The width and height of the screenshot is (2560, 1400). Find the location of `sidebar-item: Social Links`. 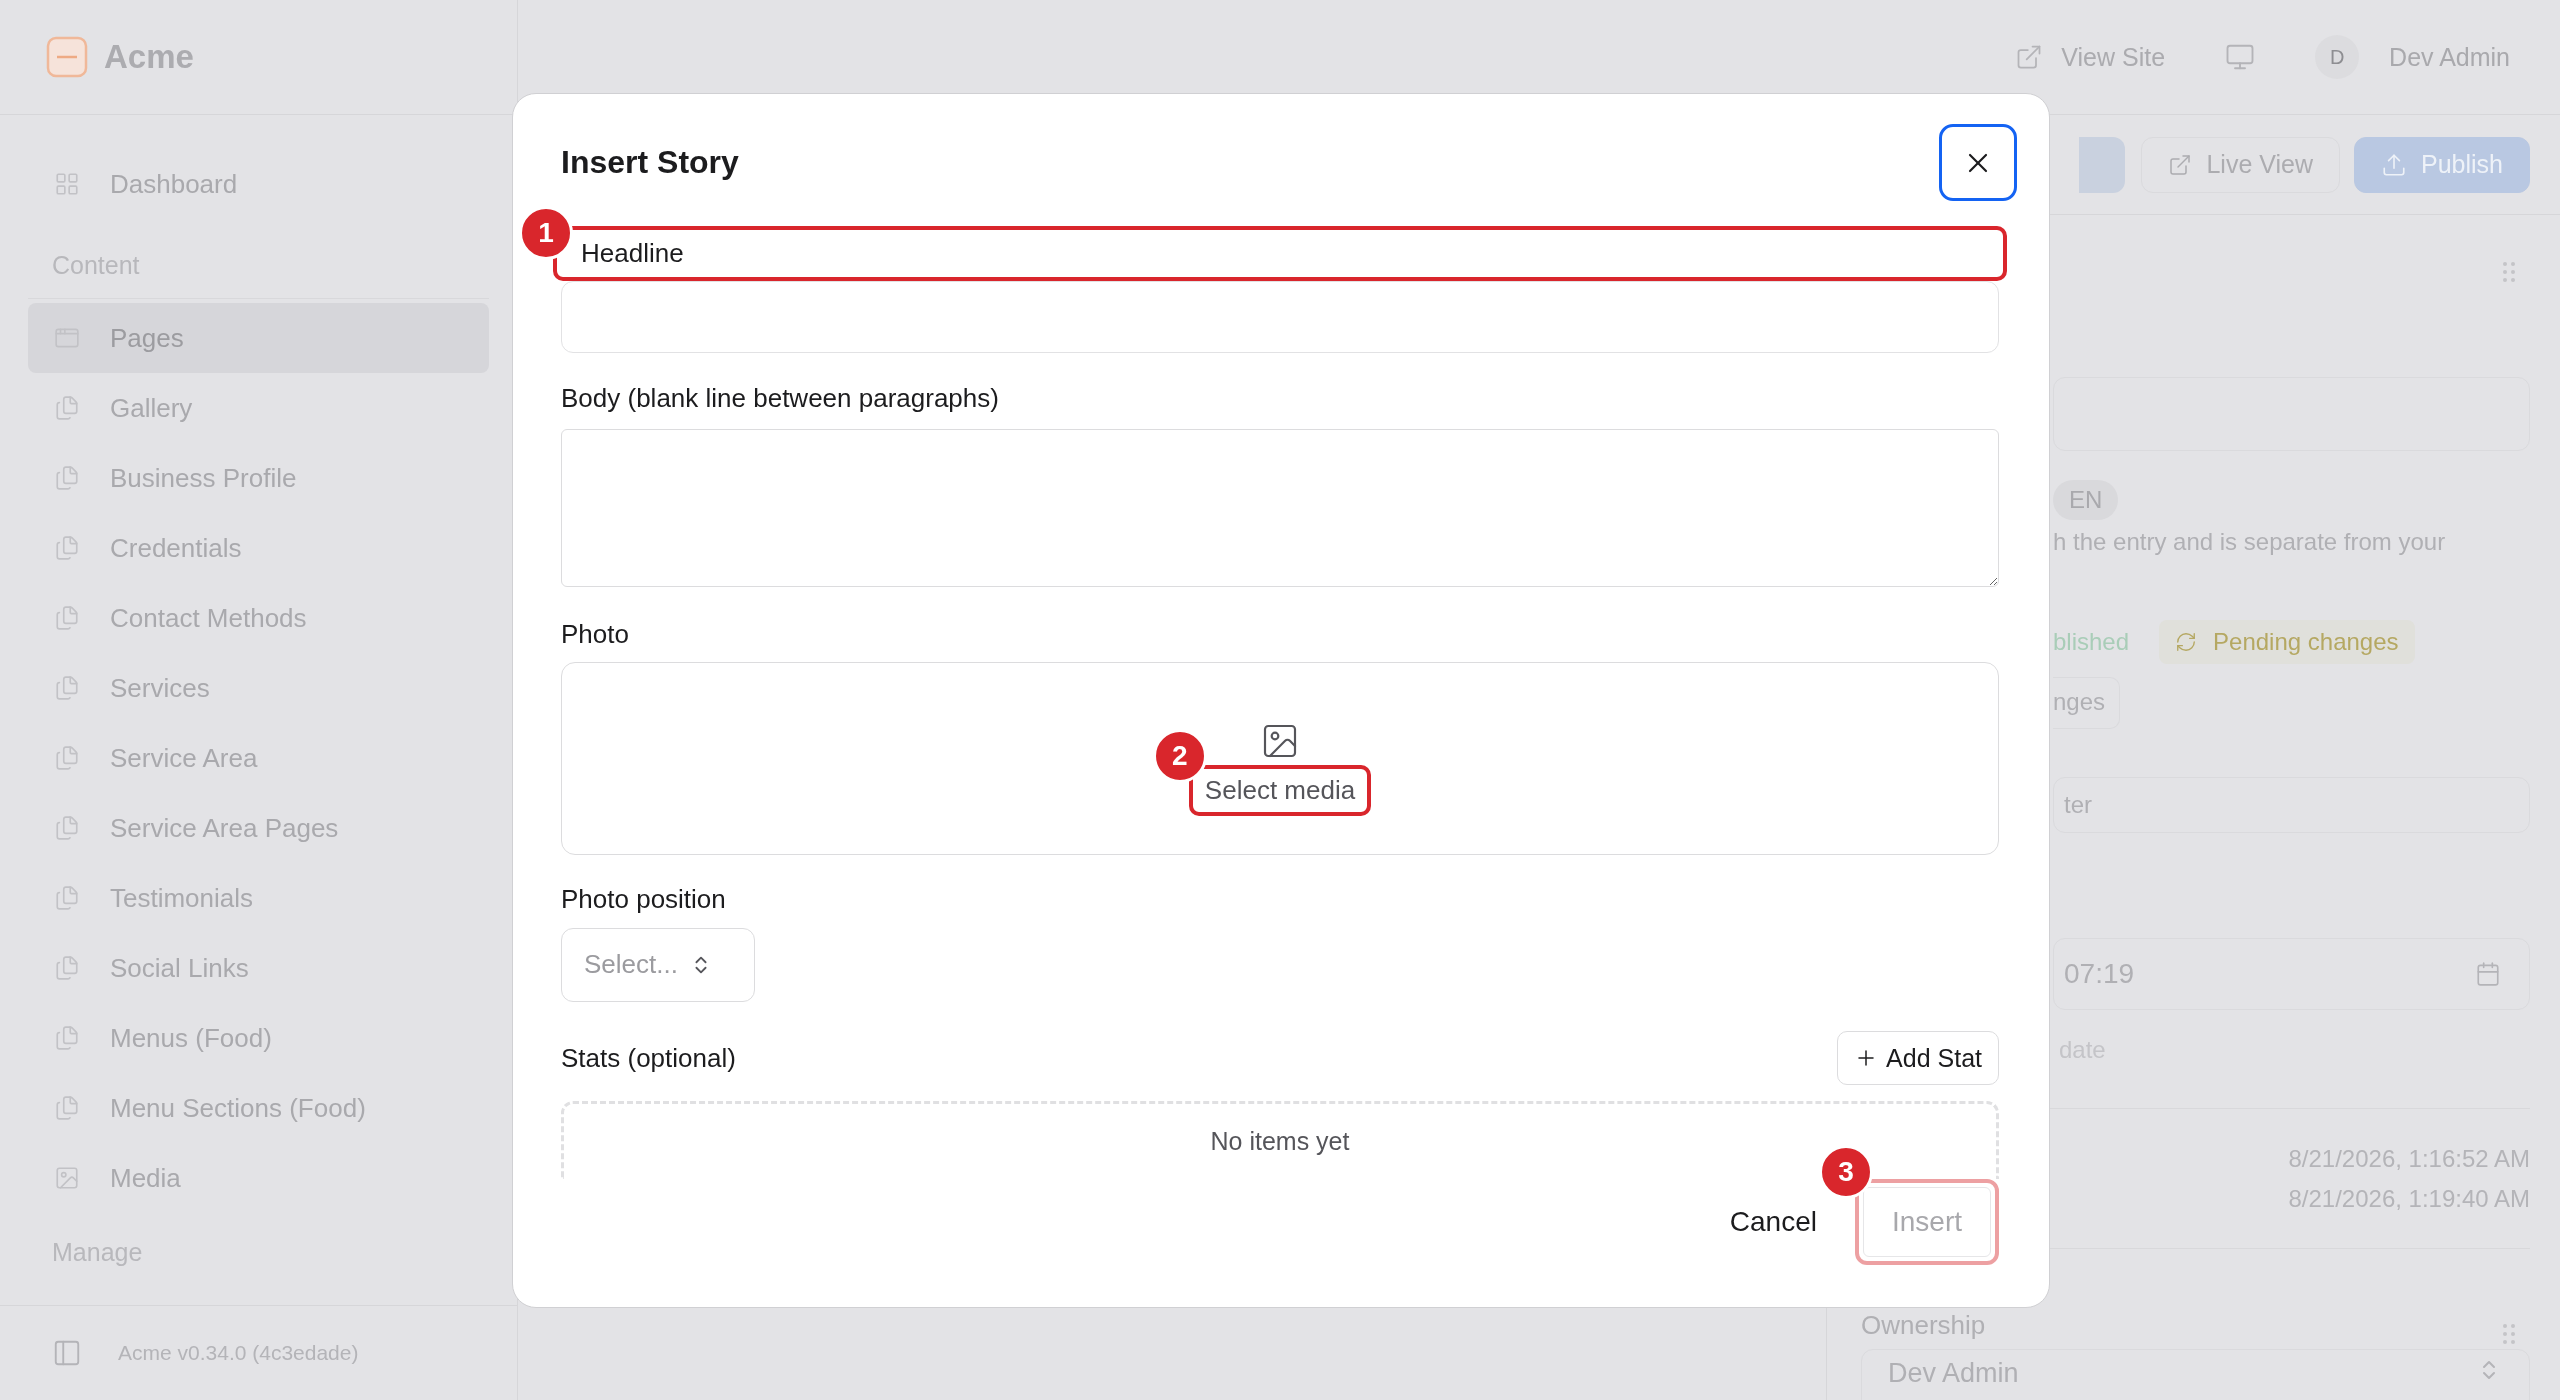

sidebar-item: Social Links is located at coordinates (258, 968).